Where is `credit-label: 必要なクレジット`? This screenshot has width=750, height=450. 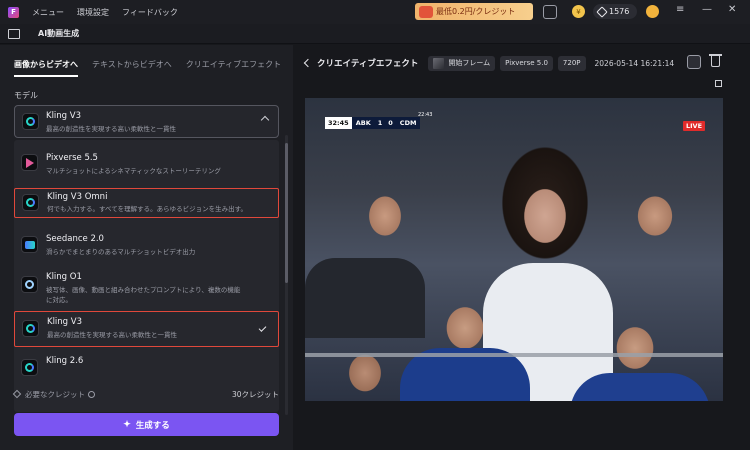
credit-label: 必要なクレジット is located at coordinates (55, 394).